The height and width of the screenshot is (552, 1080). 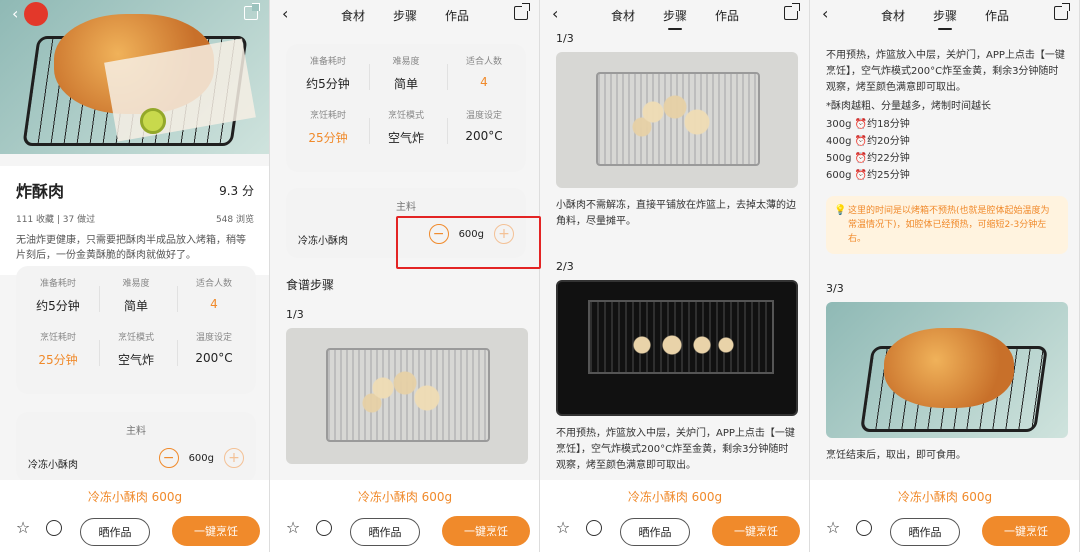 What do you see at coordinates (168, 458) in the screenshot?
I see `minus-icon: −` at bounding box center [168, 458].